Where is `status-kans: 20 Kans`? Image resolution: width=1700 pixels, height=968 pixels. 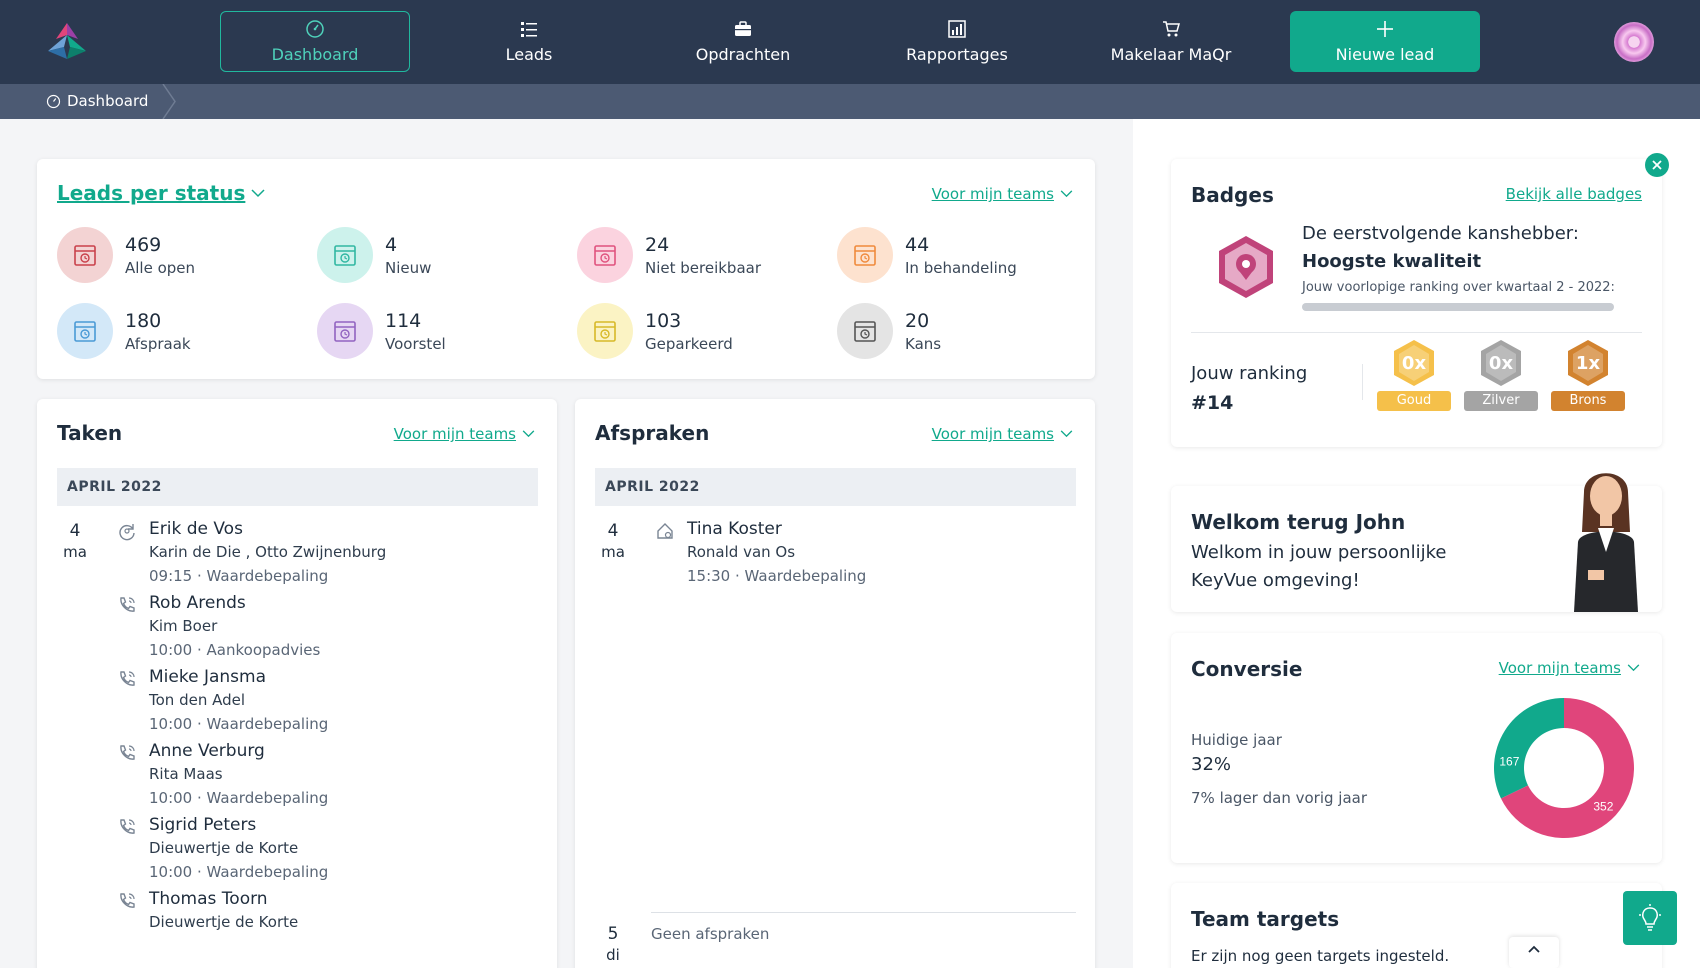
status-kans: 20 Kans is located at coordinates (889, 331).